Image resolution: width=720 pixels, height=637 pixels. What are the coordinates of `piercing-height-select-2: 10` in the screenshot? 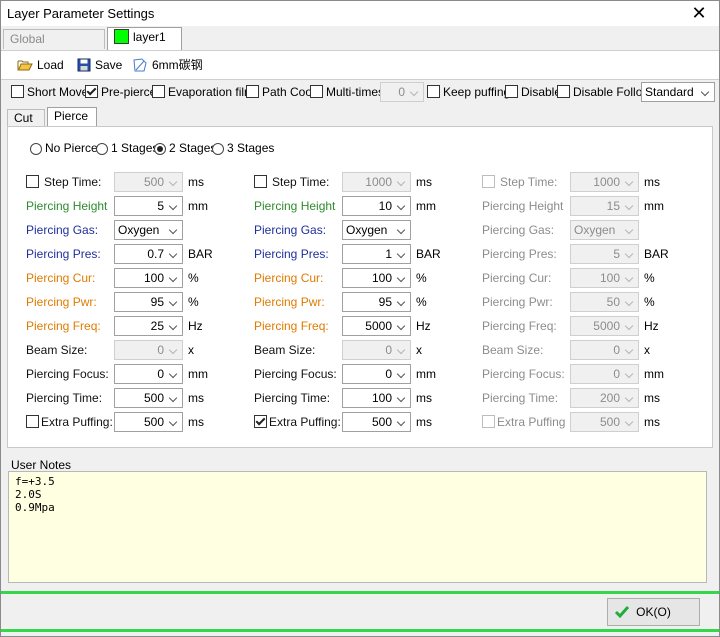 It's located at (376, 206).